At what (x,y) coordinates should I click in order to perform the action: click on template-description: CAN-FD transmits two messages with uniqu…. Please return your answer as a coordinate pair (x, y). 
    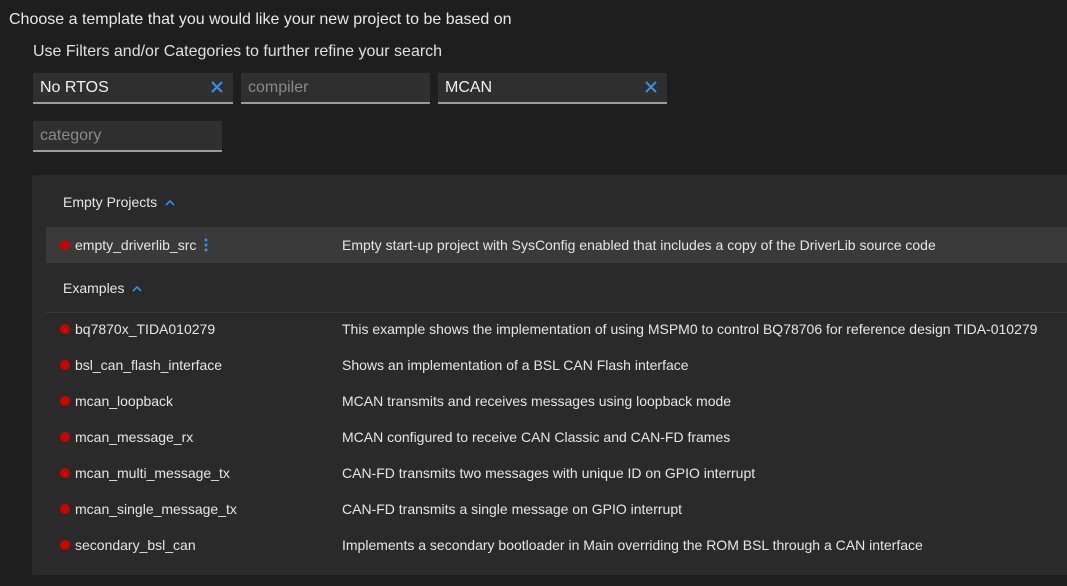
    Looking at the image, I should click on (549, 473).